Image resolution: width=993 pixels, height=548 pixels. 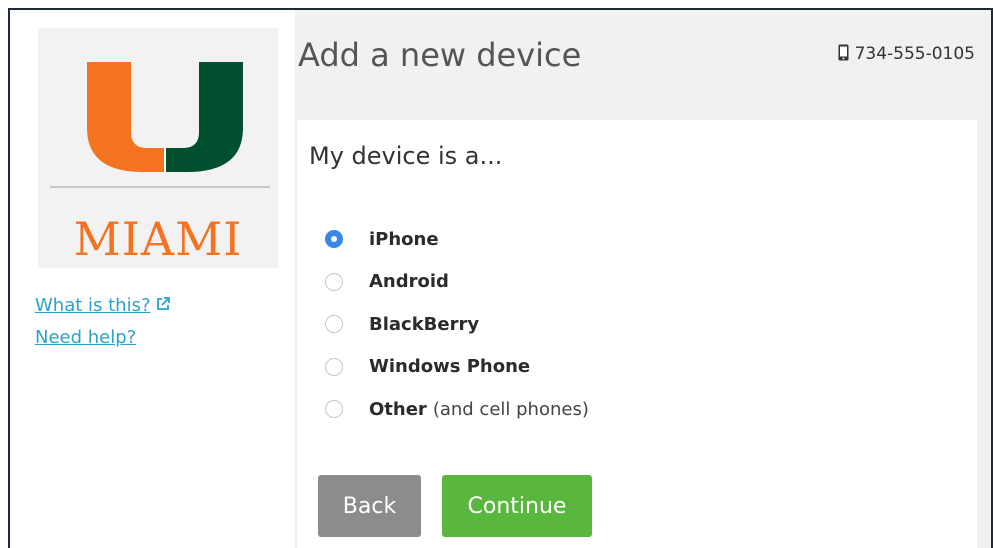 I want to click on need-help-link: Need help?, so click(x=103, y=338).